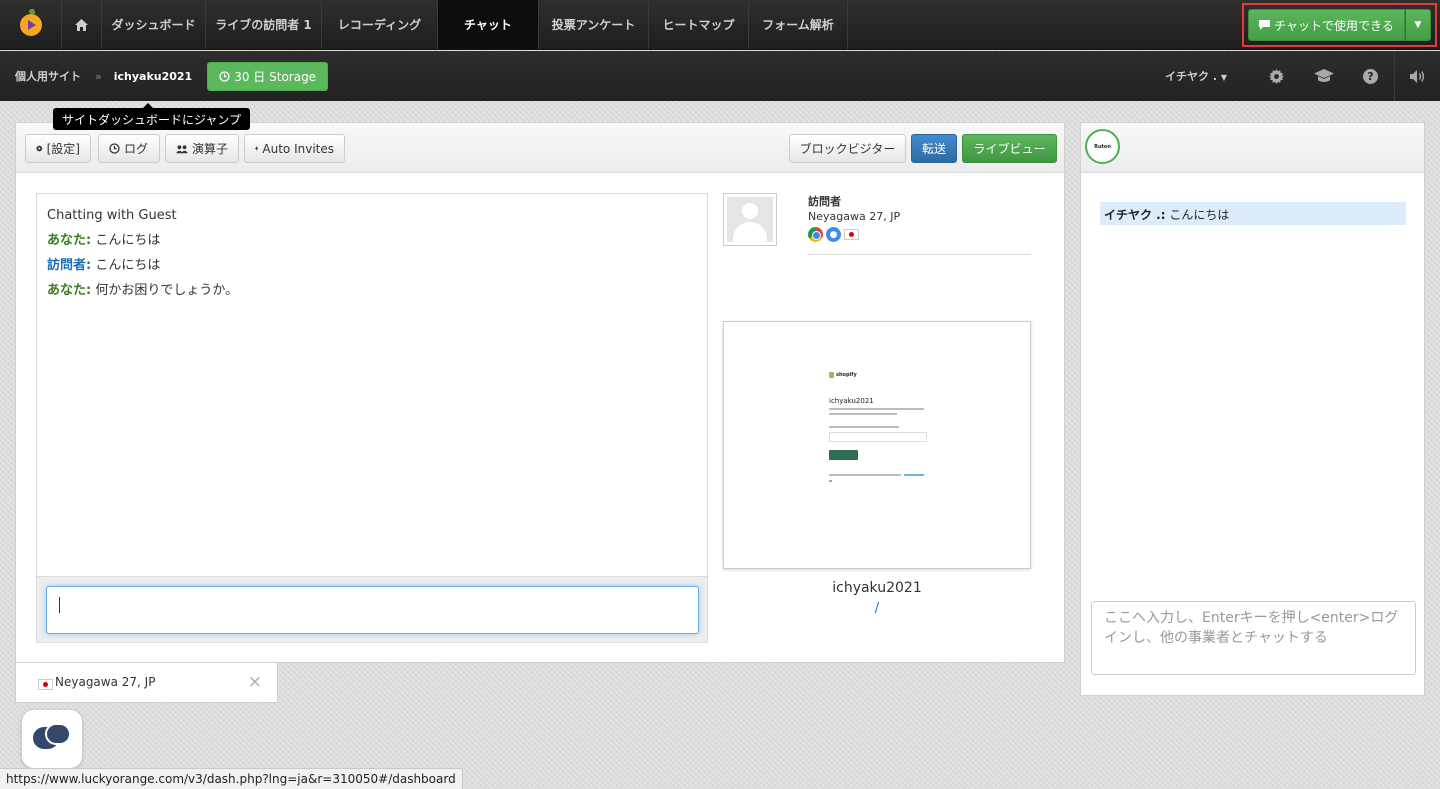 The width and height of the screenshot is (1440, 789). I want to click on cog-icon, so click(39, 148).